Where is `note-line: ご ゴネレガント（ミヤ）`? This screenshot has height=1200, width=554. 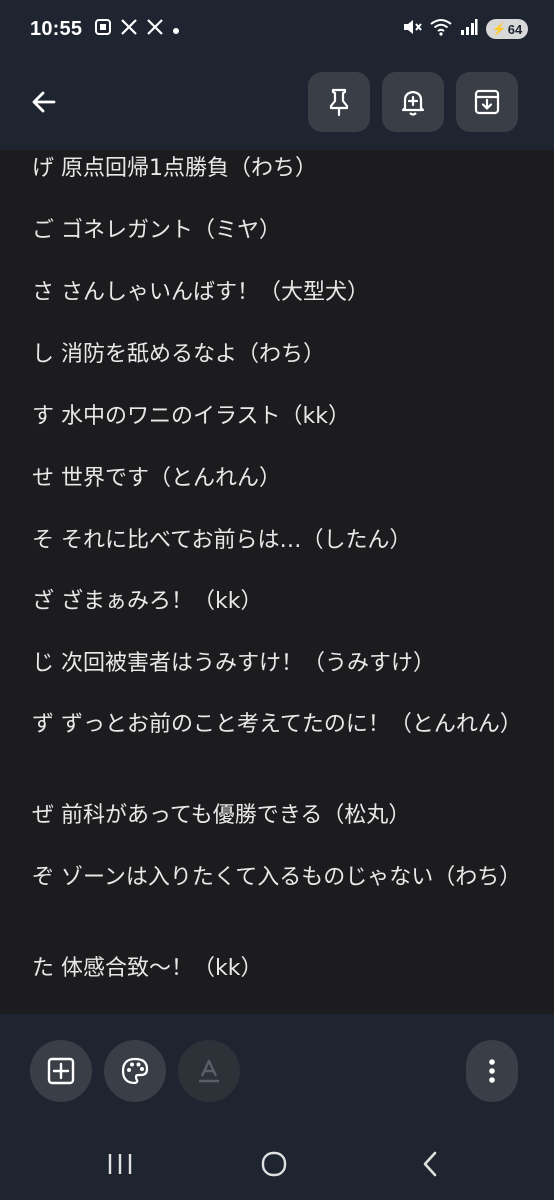 note-line: ご ゴネレガント（ミヤ） is located at coordinates (156, 230).